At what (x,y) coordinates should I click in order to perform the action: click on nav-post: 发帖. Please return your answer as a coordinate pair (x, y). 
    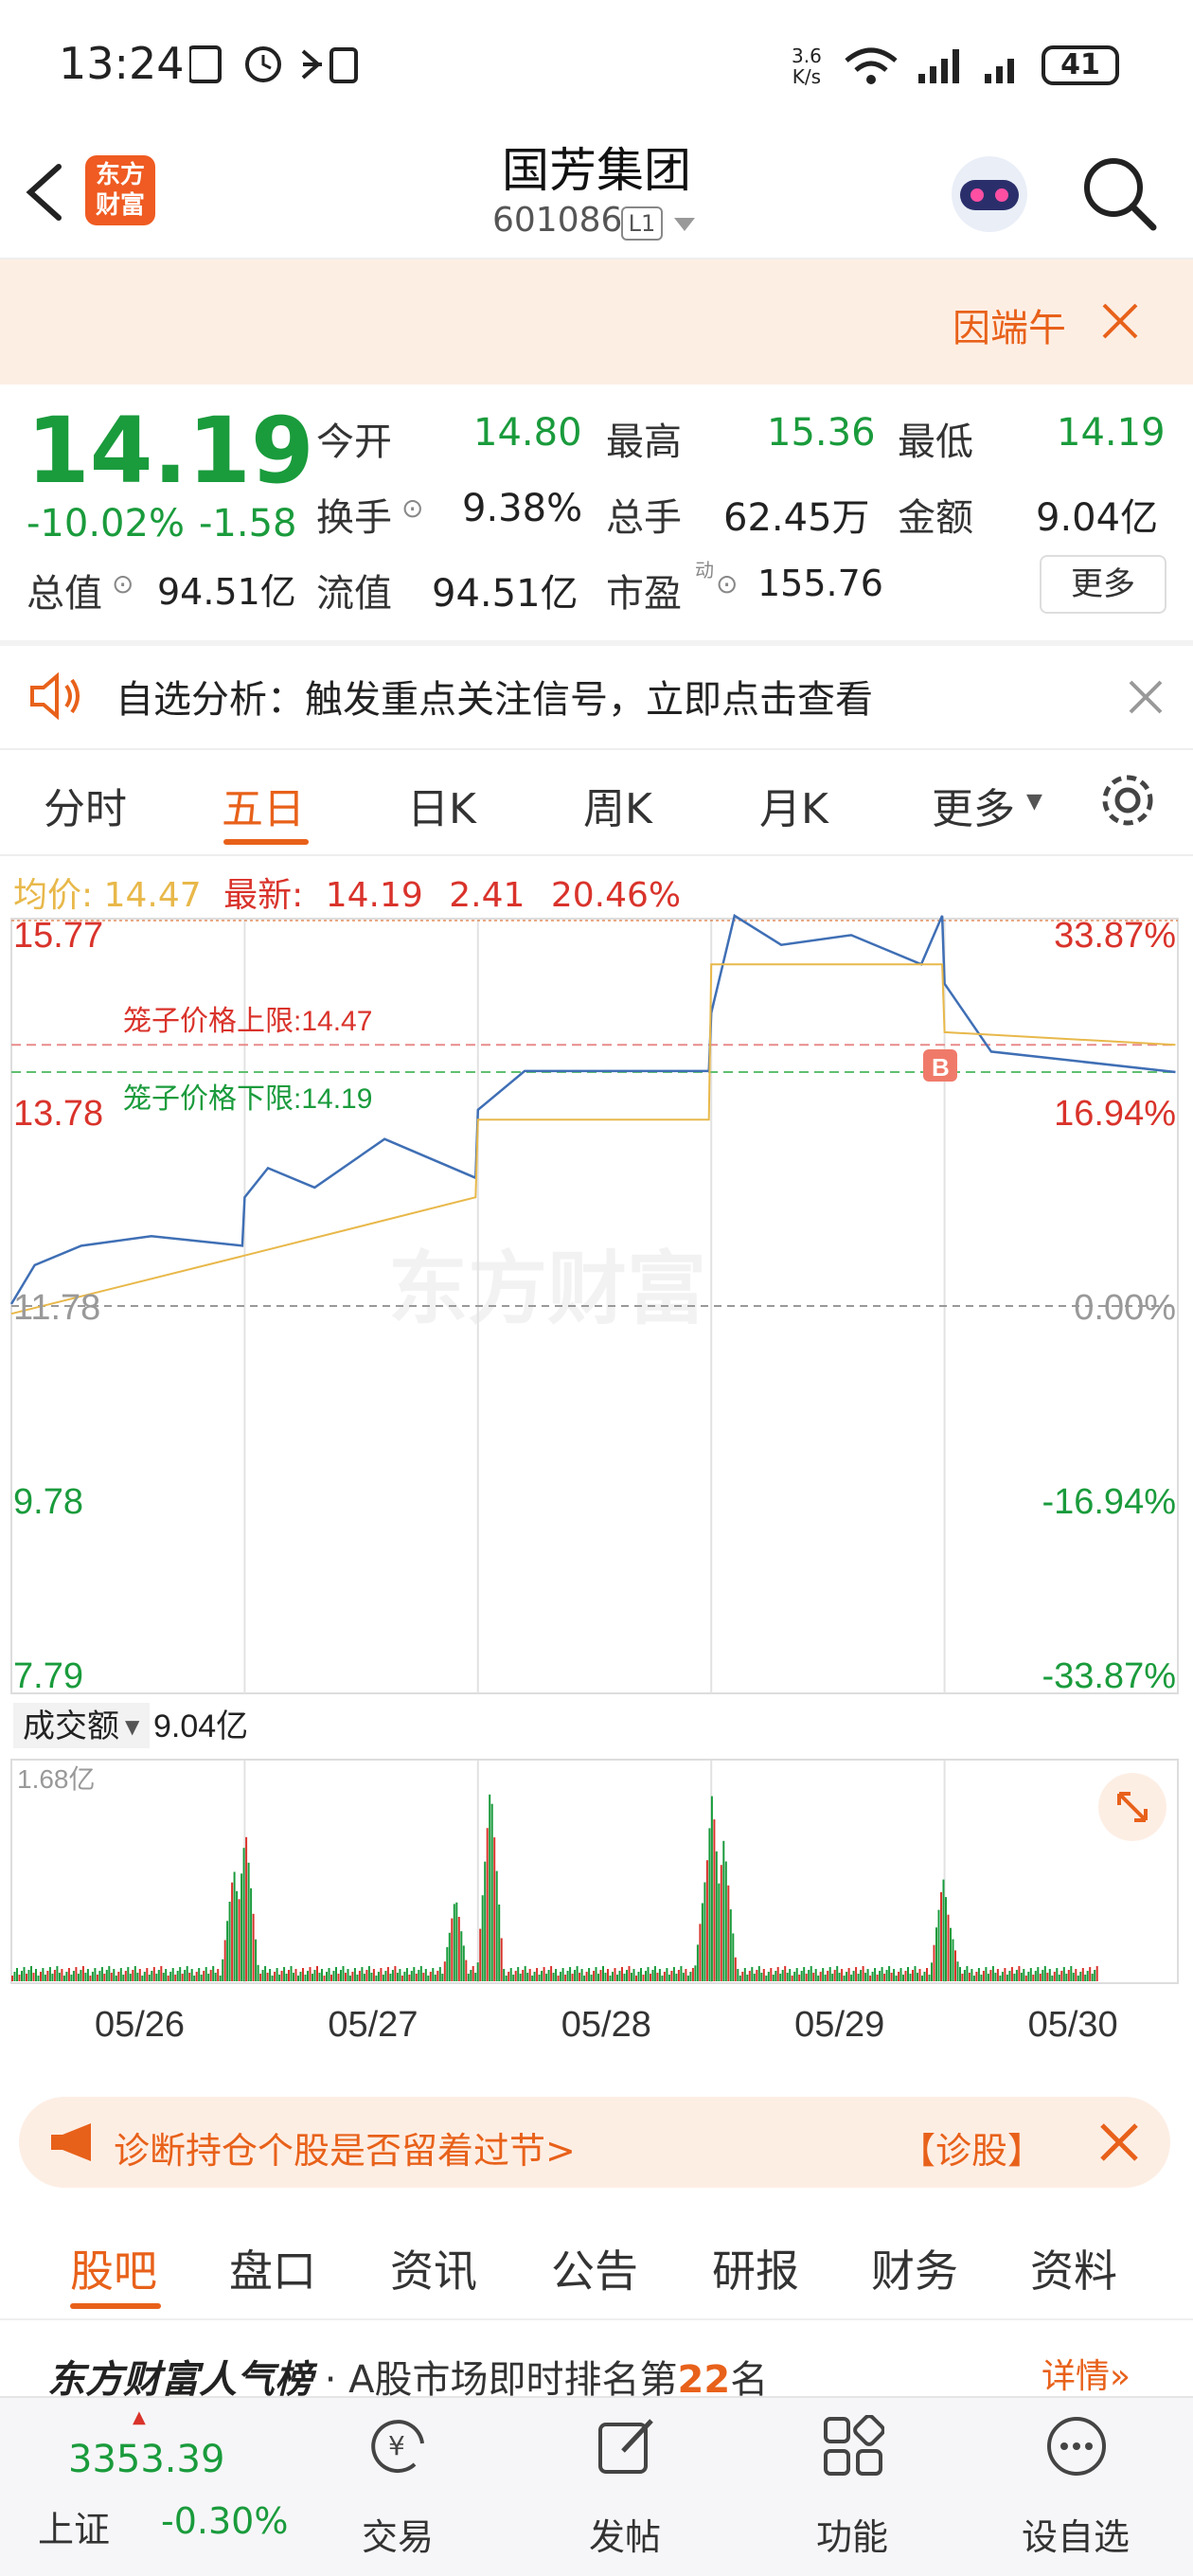
    Looking at the image, I should click on (625, 2486).